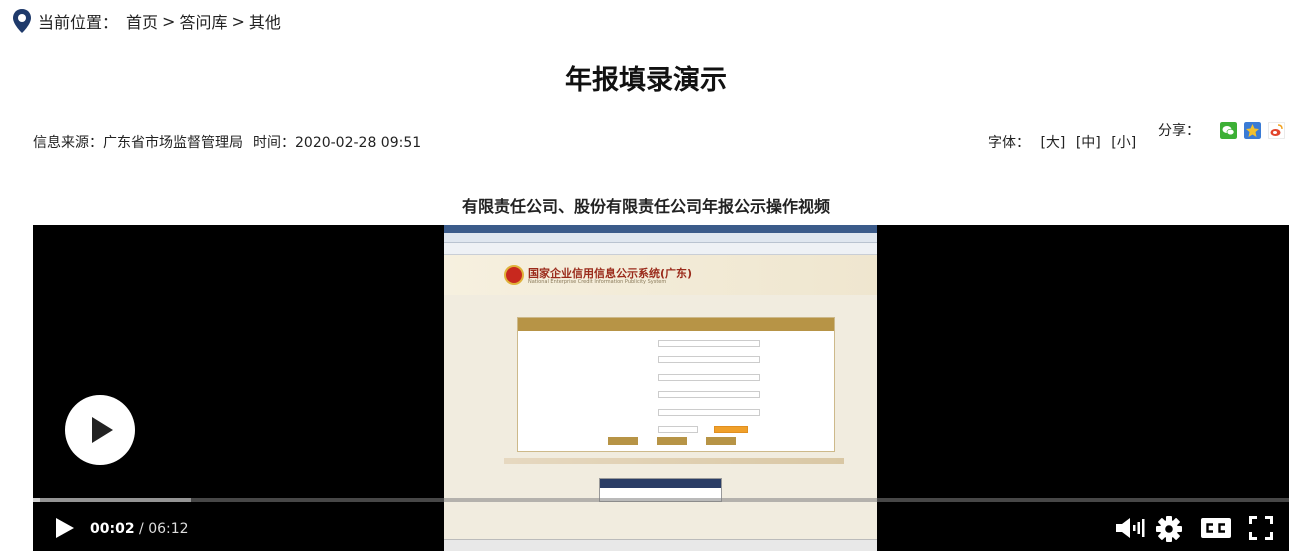  What do you see at coordinates (142, 21) in the screenshot?
I see `breadcrumb-home-link: 首页` at bounding box center [142, 21].